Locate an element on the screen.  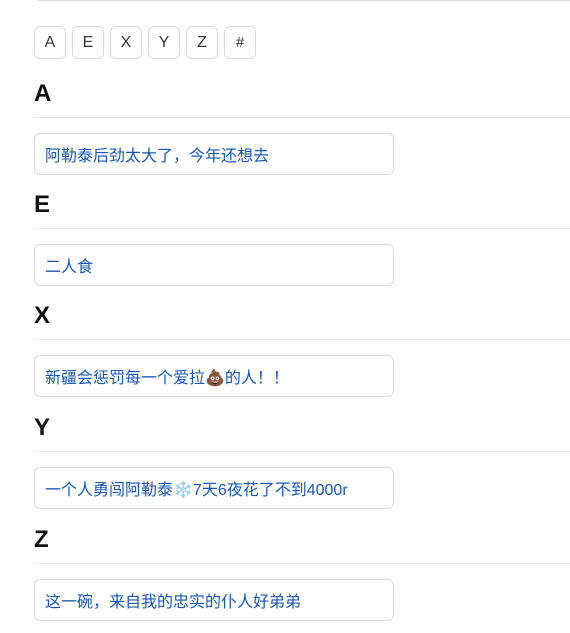
section-a: A 阿勒泰后劲太大了，今年还想去 is located at coordinates (302, 127).